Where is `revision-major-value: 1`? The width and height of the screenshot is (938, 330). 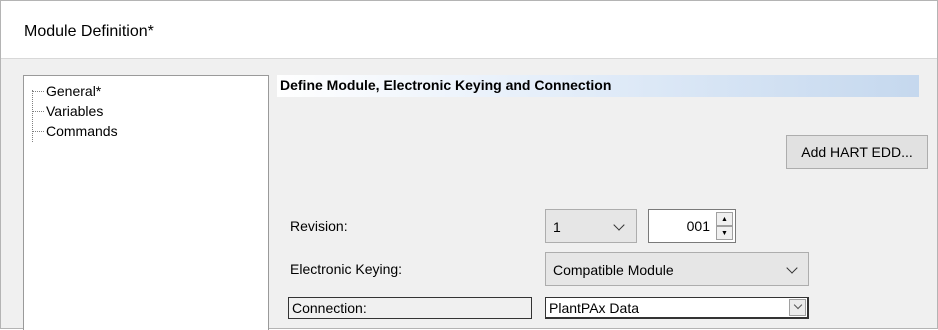
revision-major-value: 1 is located at coordinates (557, 227).